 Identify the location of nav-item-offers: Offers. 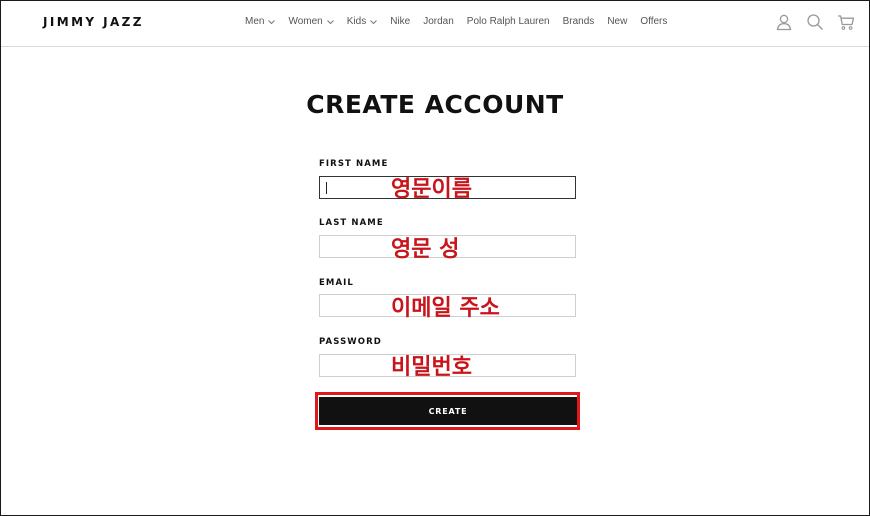
(653, 21).